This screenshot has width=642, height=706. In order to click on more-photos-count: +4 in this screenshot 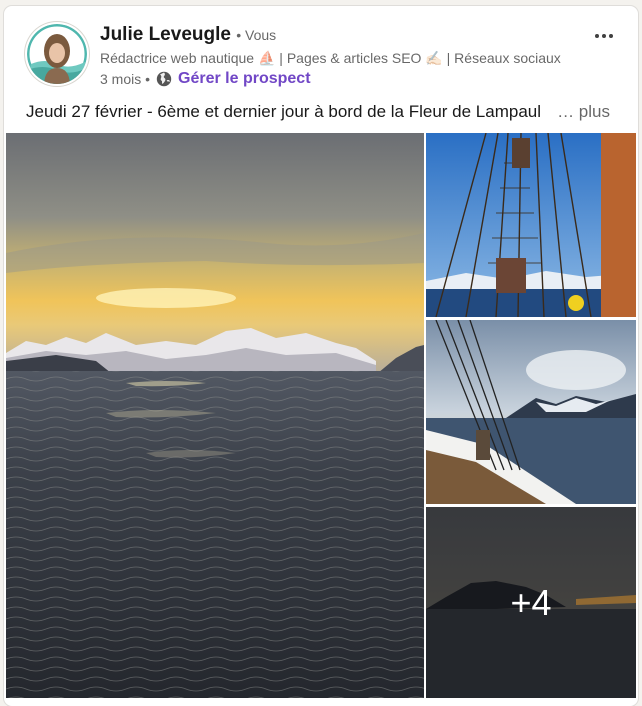, I will do `click(531, 602)`.